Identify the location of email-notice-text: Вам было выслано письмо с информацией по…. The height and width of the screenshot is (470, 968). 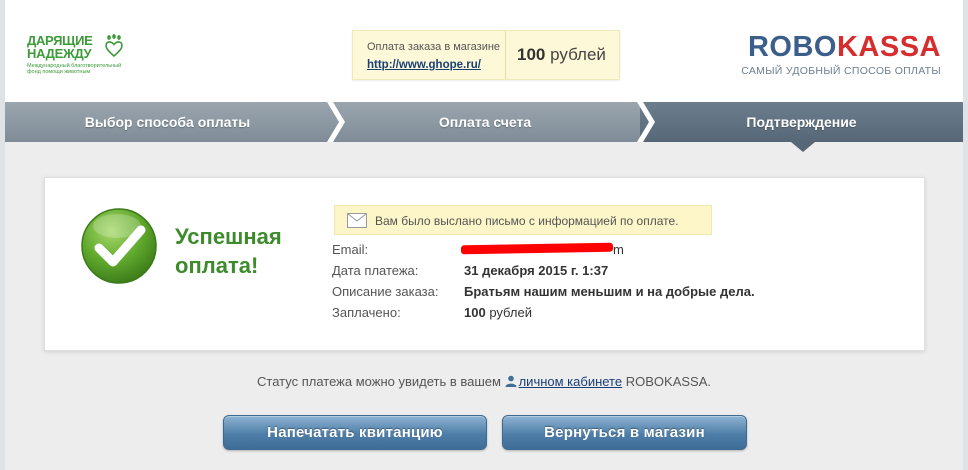
(527, 221).